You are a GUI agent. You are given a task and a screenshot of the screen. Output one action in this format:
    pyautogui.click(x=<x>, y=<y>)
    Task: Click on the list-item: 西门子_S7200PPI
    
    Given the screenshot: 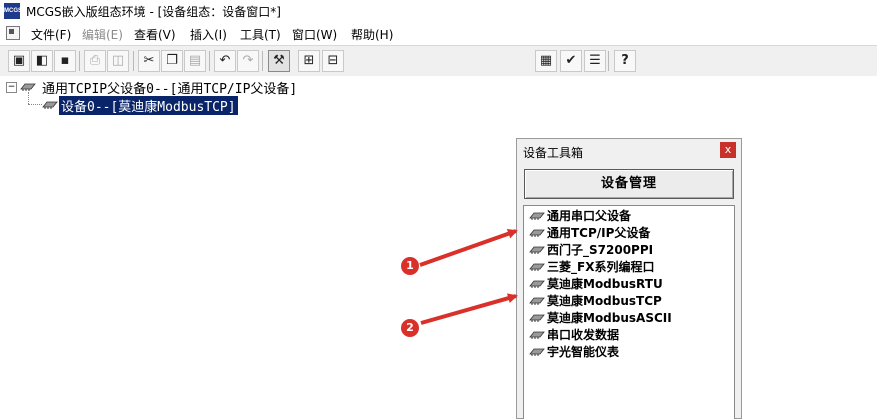 What is the action you would take?
    pyautogui.click(x=627, y=250)
    